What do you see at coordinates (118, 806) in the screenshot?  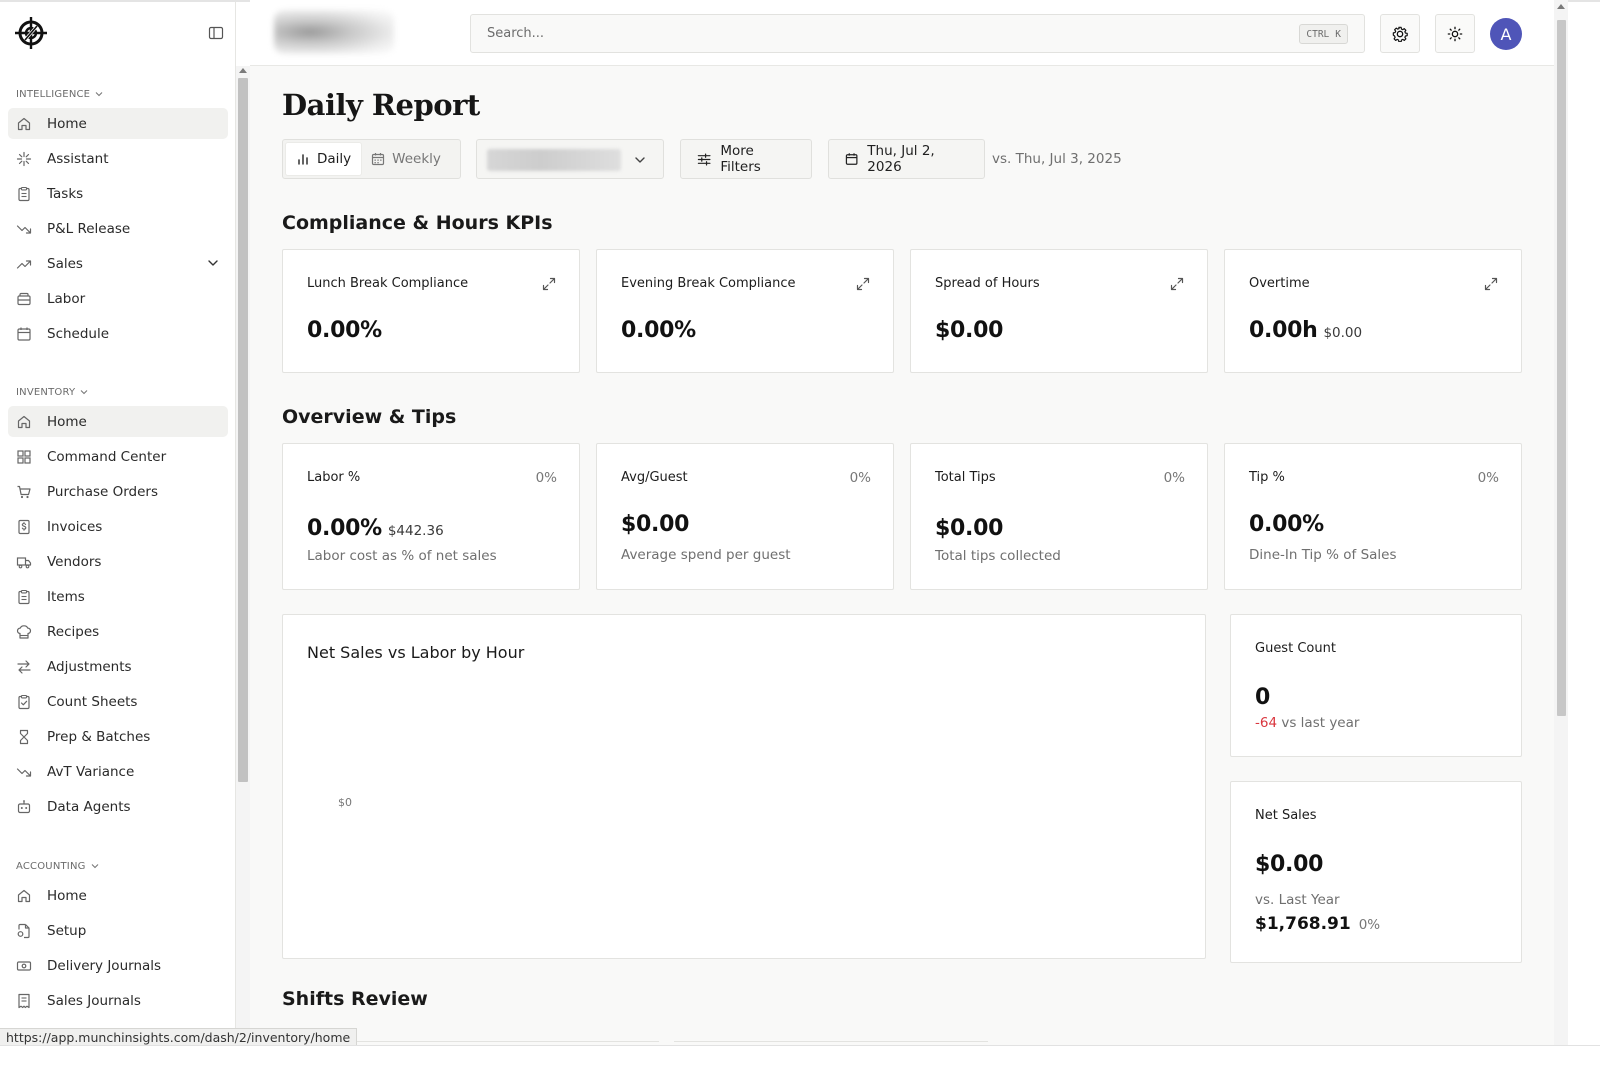 I see `sidebar-item-data-agents: Data Agents` at bounding box center [118, 806].